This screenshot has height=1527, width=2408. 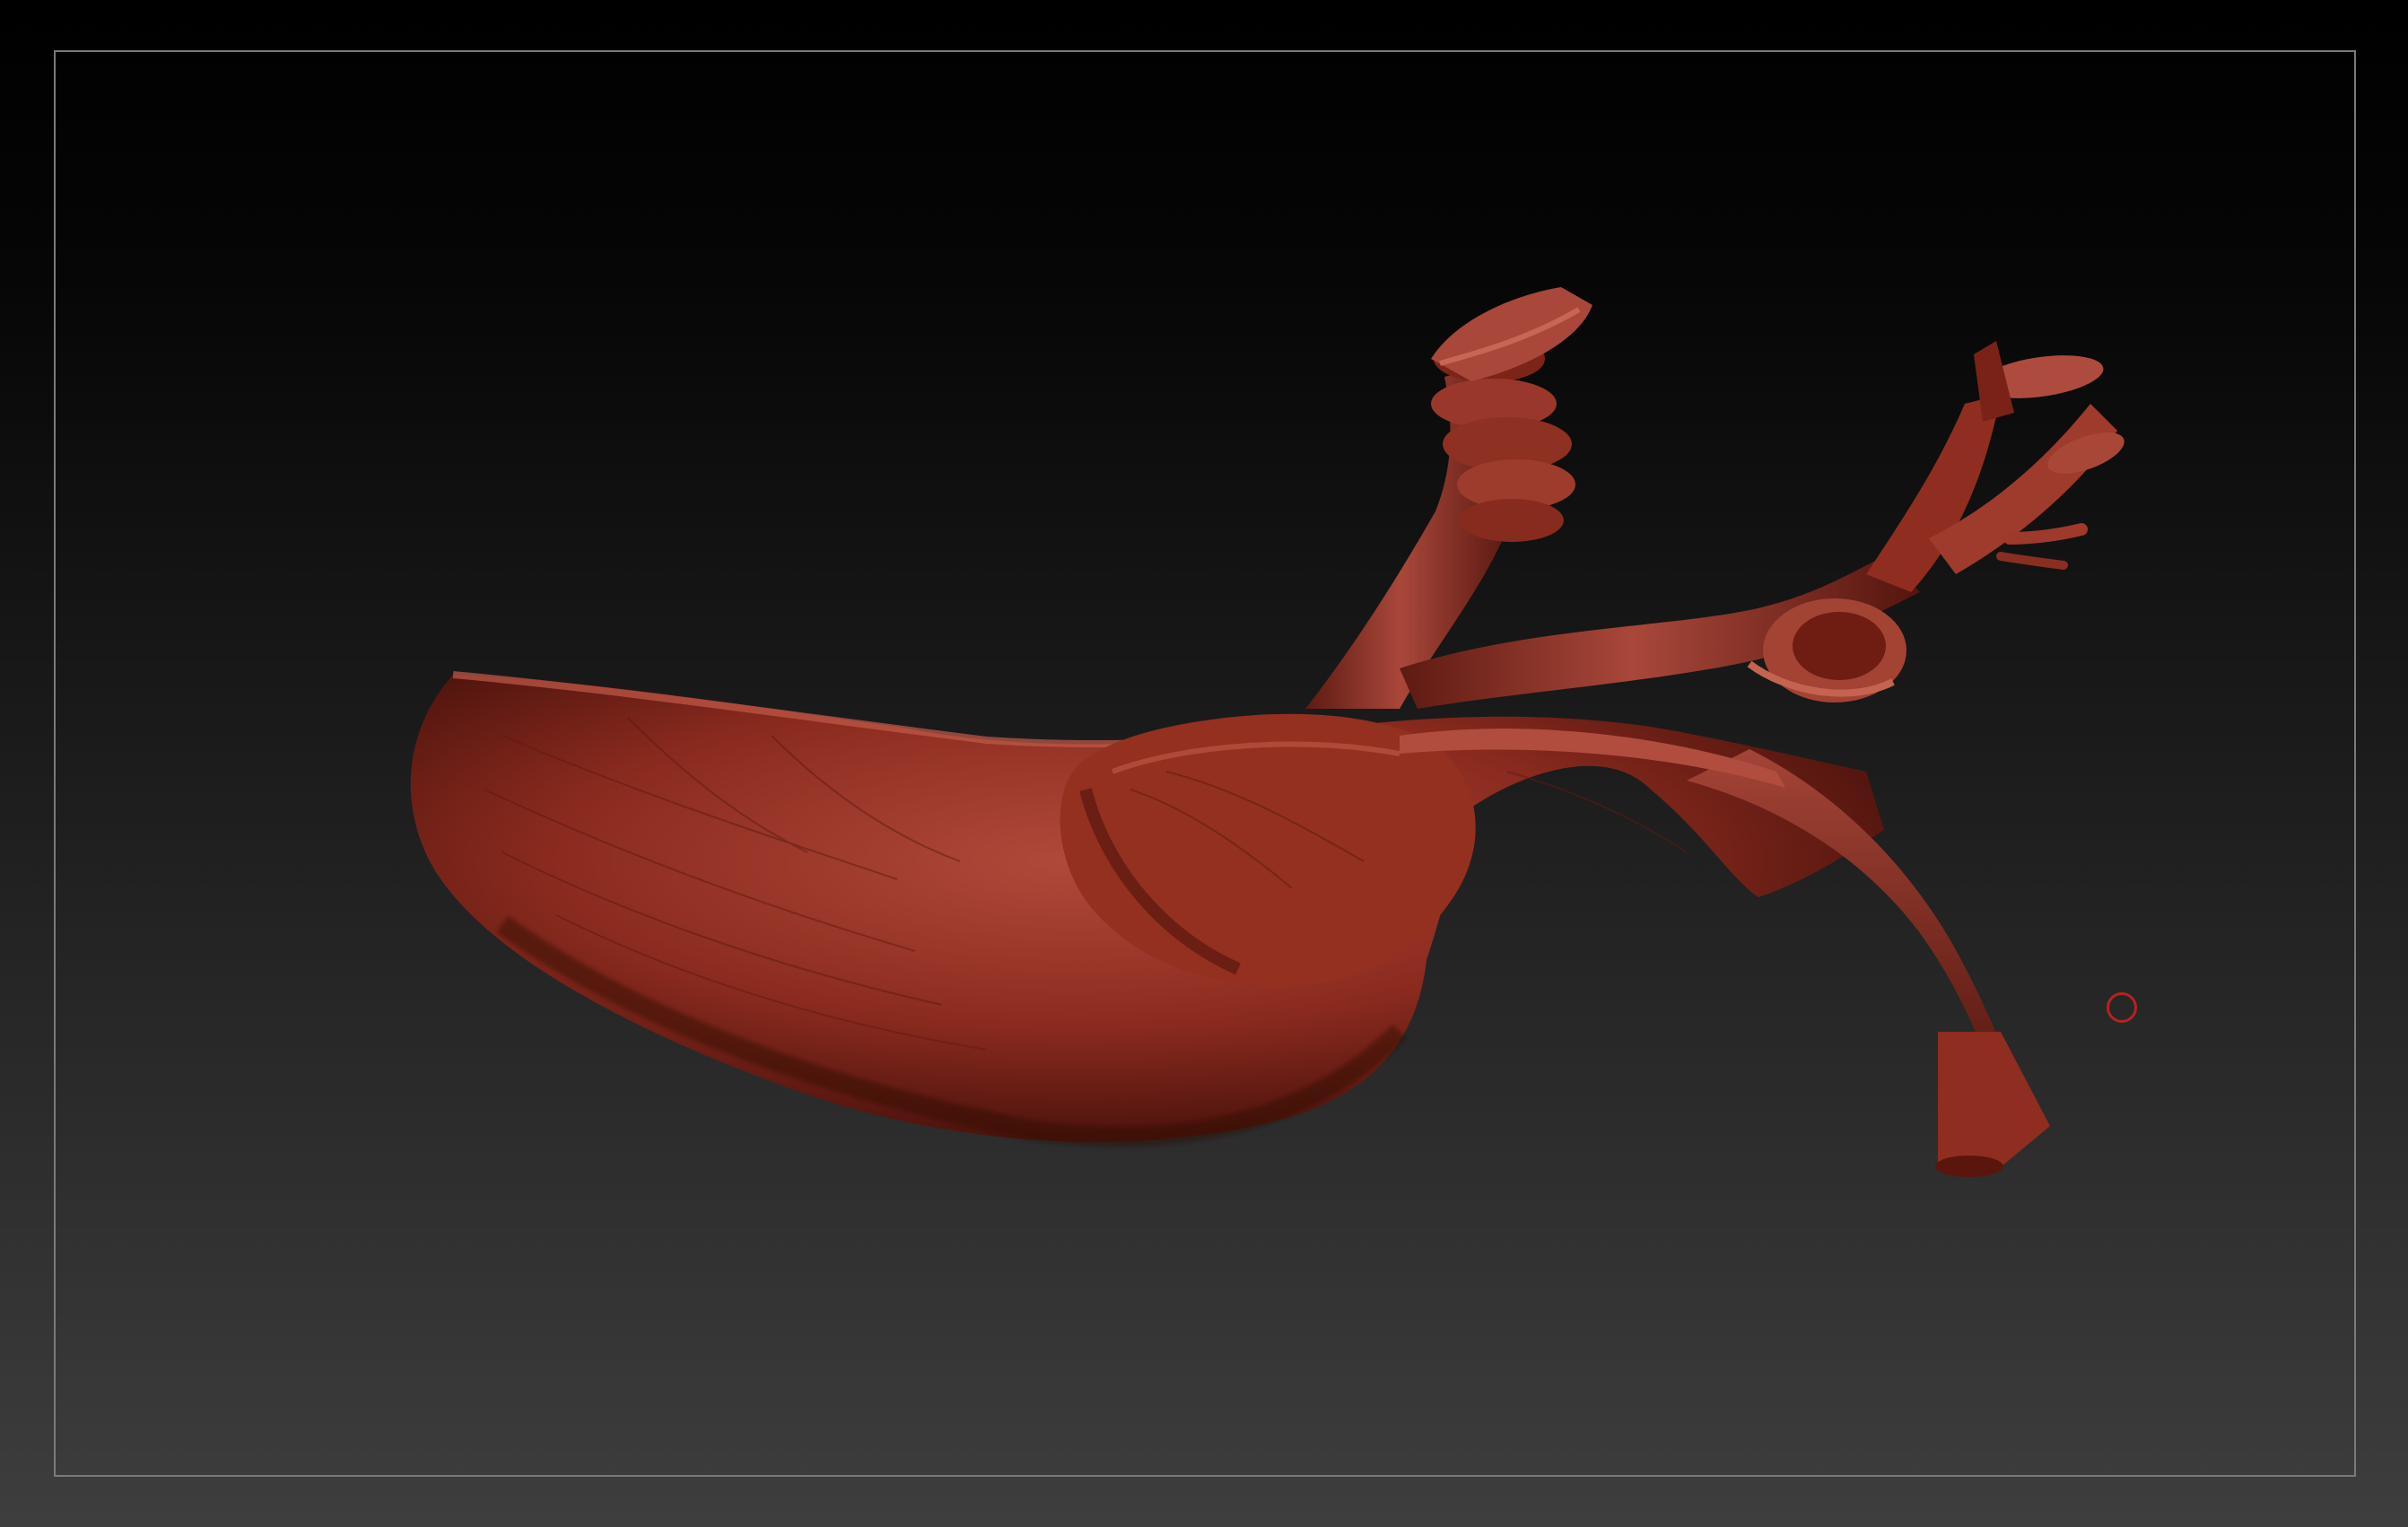 I want to click on brush-cursor-indicator, so click(x=2122, y=1007).